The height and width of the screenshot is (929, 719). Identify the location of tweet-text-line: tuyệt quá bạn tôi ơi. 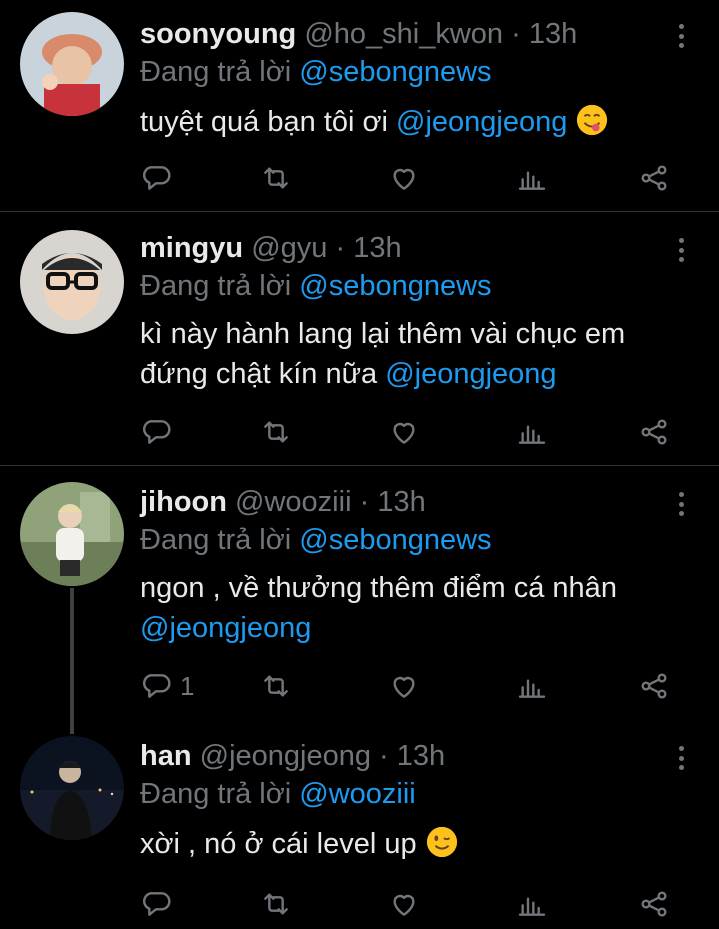
(264, 122).